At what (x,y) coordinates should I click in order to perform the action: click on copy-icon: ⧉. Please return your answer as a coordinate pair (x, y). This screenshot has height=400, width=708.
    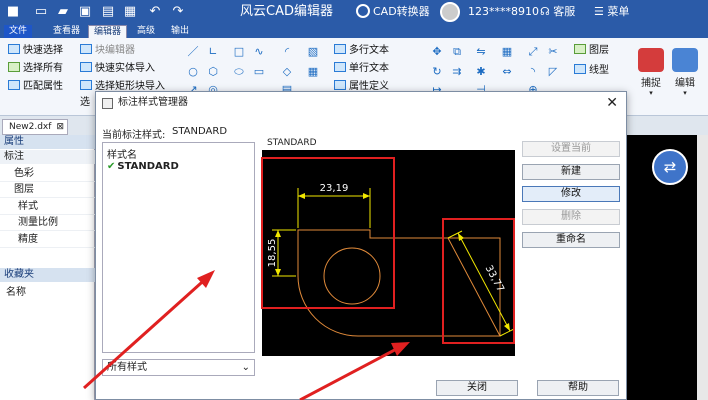
    Looking at the image, I should click on (457, 52).